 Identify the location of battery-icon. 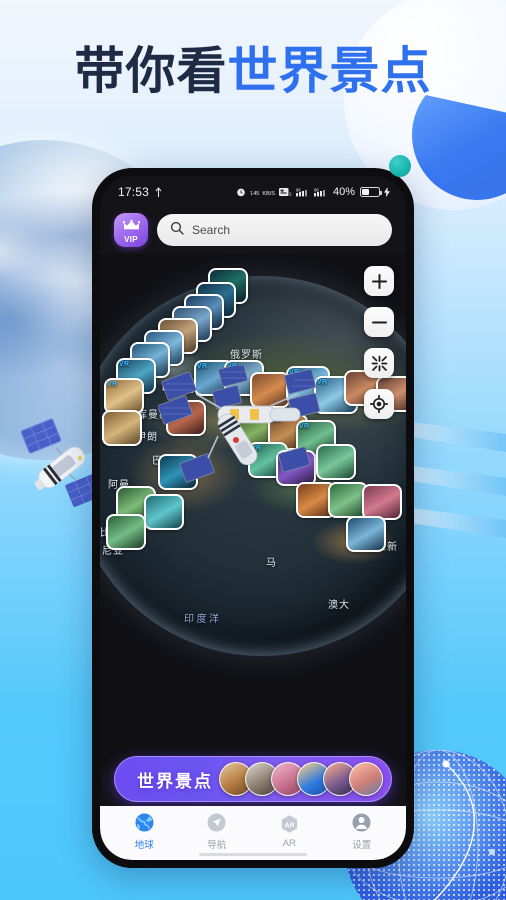
(371, 192).